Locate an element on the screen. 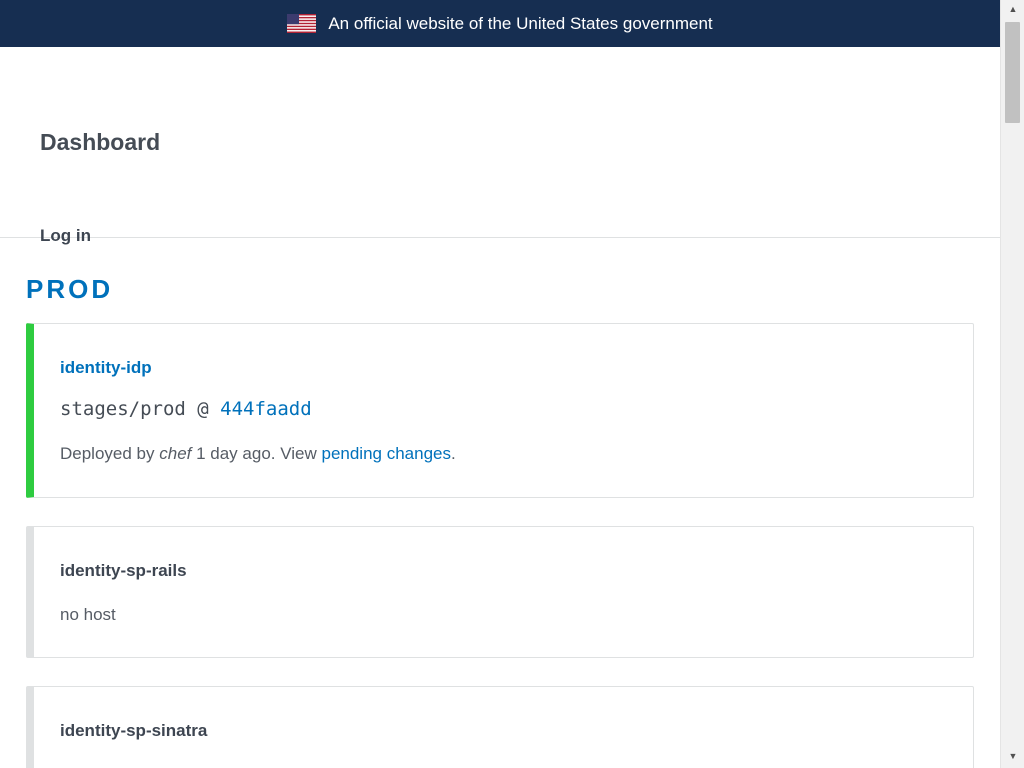 Image resolution: width=1024 pixels, height=768 pixels. deploy-card-identity-sp-sinatra: identity-sp-sinatra is located at coordinates (500, 727).